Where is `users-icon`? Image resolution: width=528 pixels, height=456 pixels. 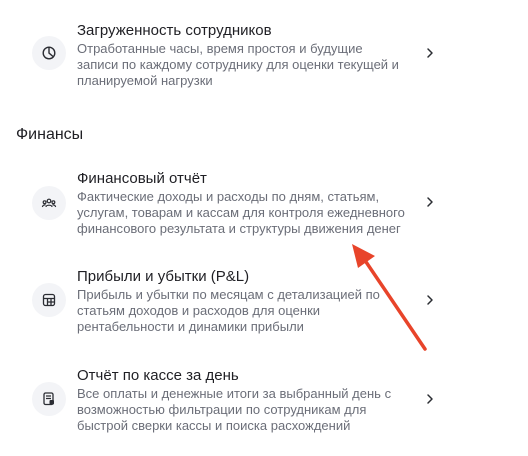 users-icon is located at coordinates (49, 203).